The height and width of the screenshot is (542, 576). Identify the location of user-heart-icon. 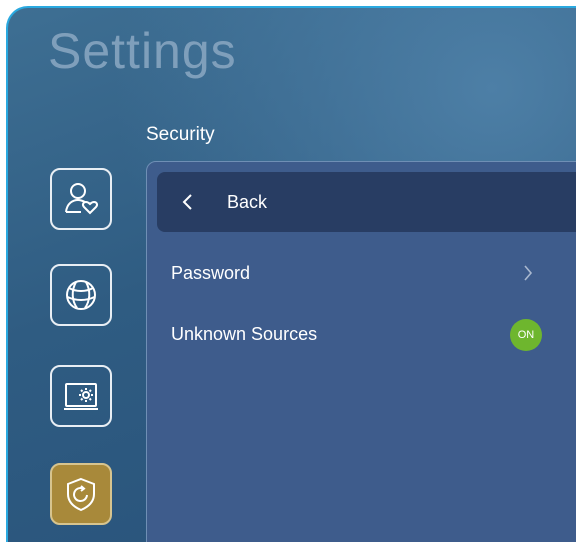
(82, 199).